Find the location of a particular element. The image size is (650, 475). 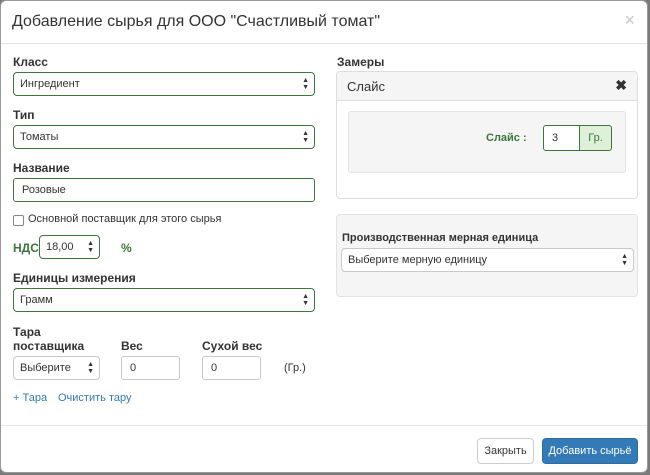

class-select: Ингредиент ▲ ▼ is located at coordinates (164, 84).